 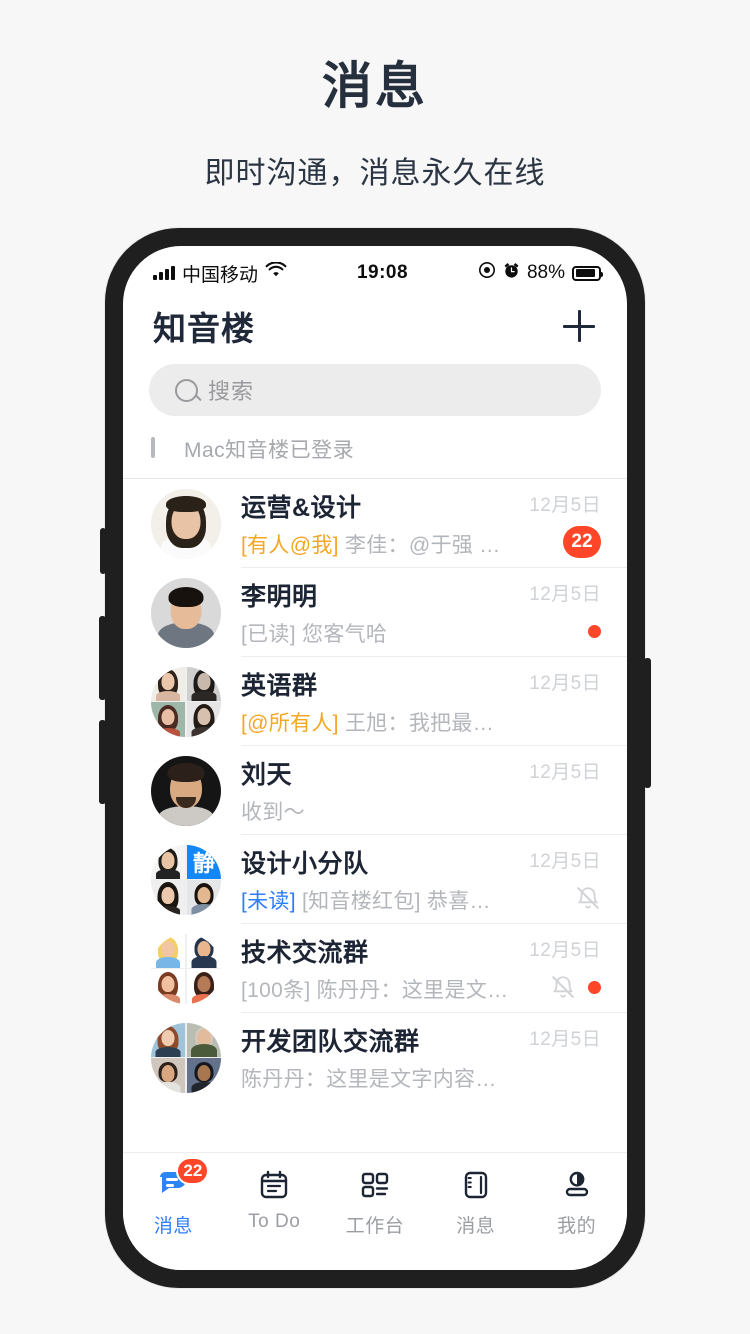 I want to click on table-row: 刘天 收到～ 12月5日, so click(x=375, y=790).